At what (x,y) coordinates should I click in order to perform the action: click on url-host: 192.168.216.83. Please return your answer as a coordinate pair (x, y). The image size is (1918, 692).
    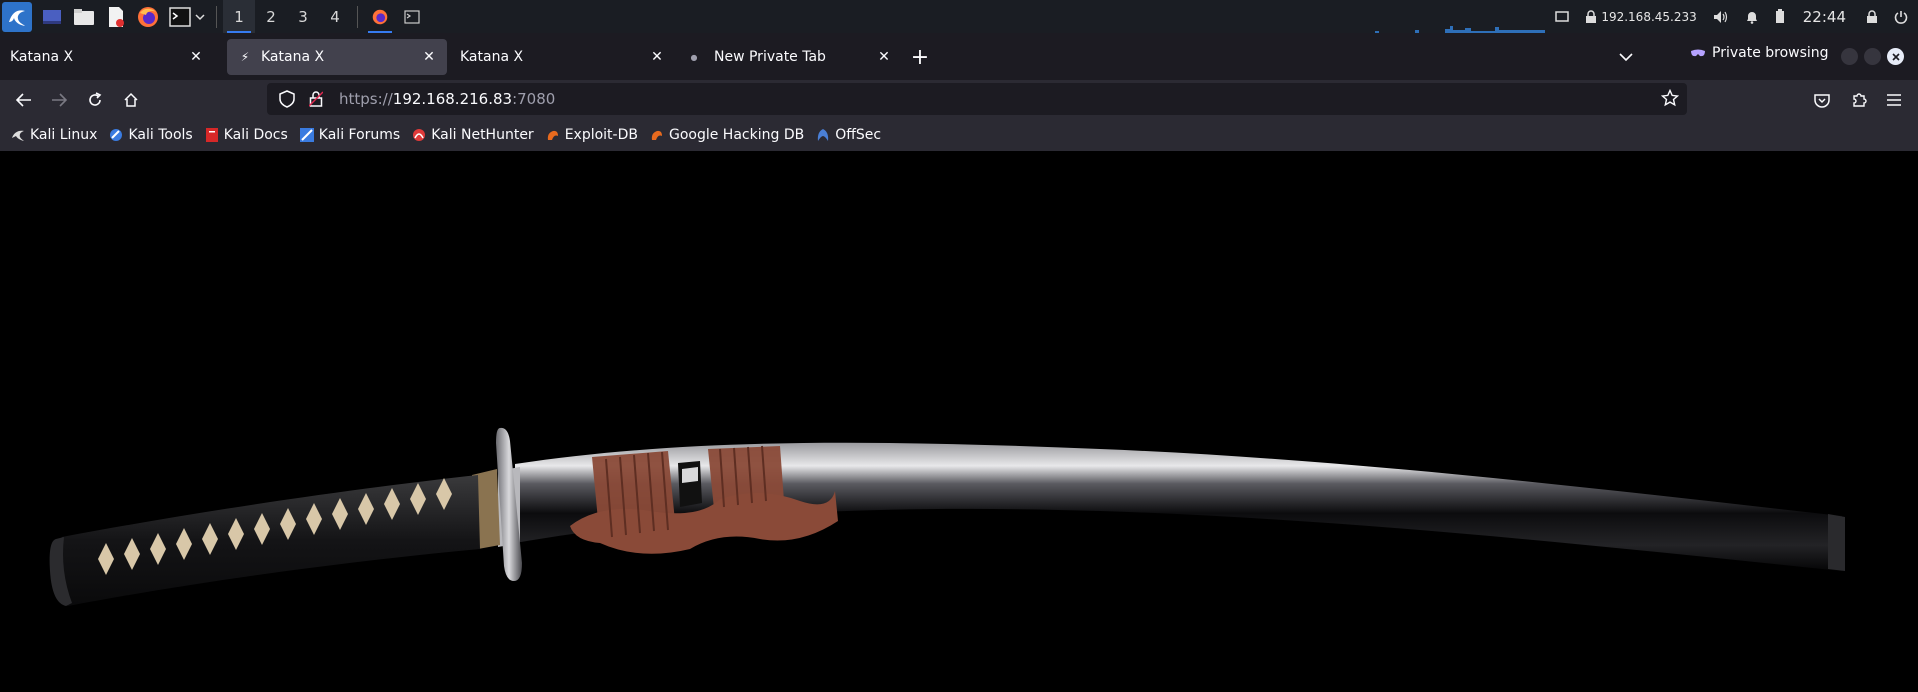
    Looking at the image, I should click on (452, 99).